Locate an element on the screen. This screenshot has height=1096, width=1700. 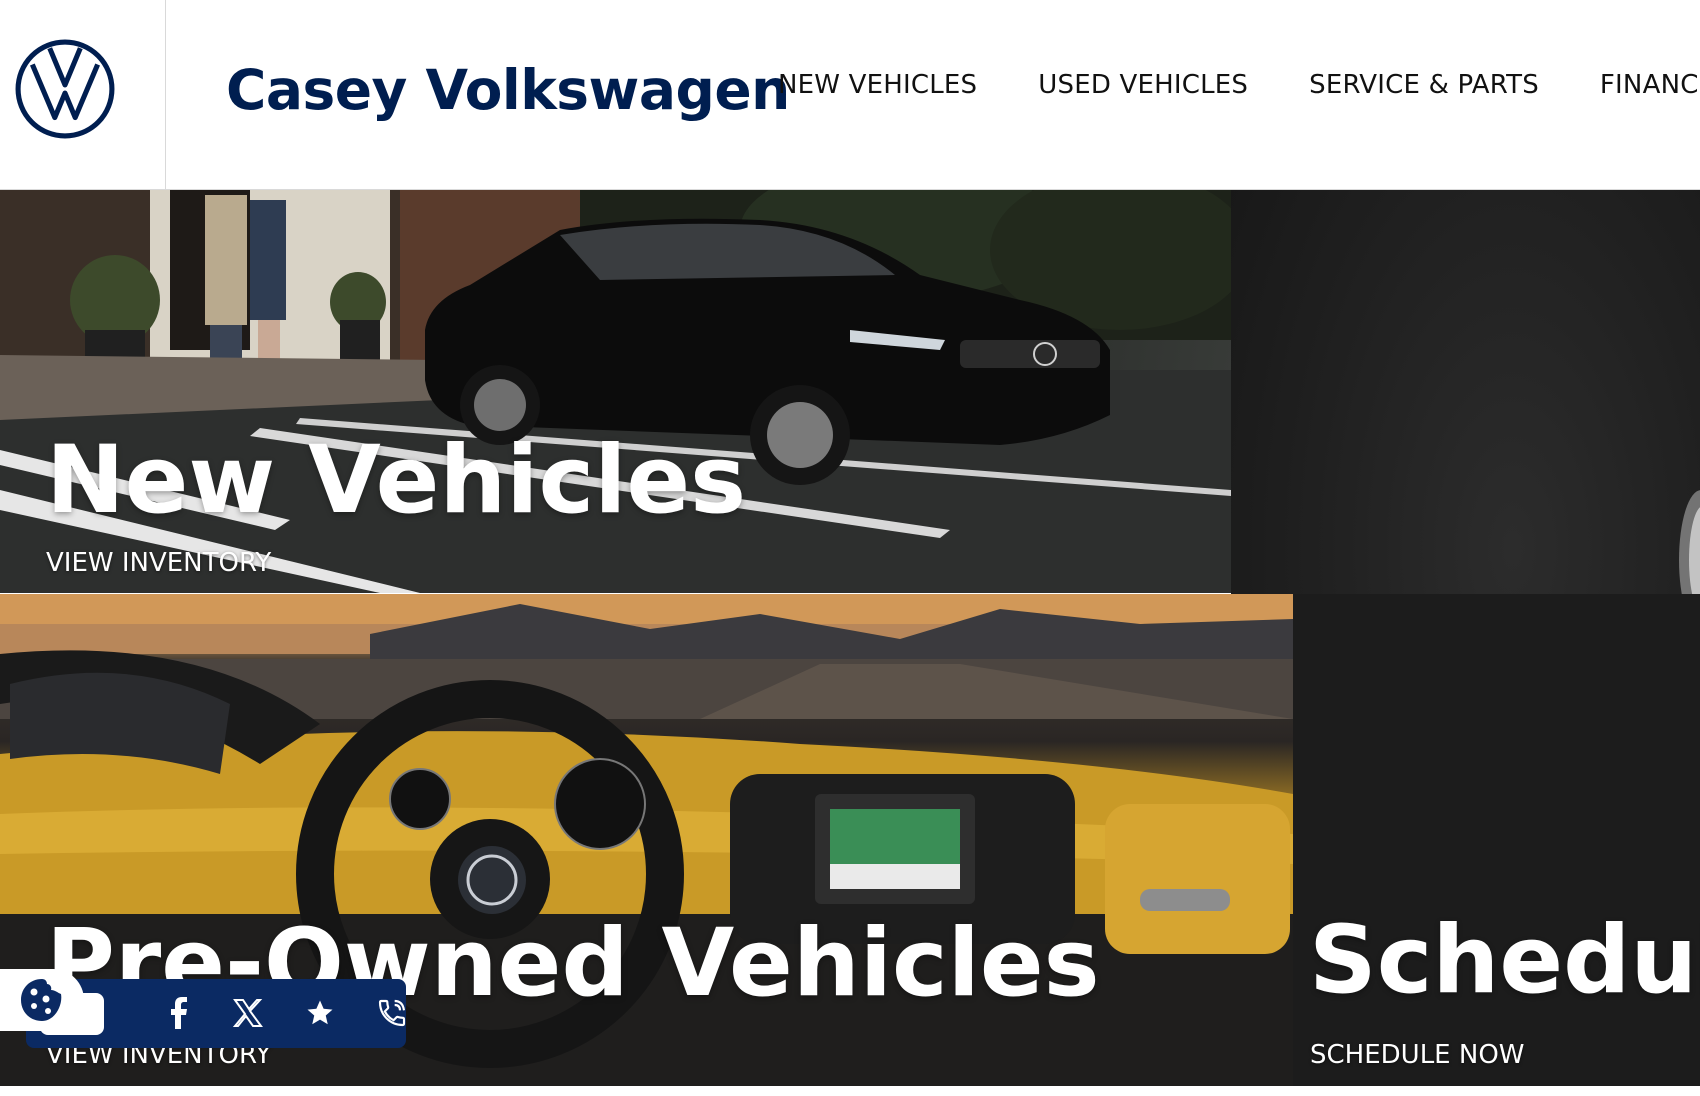
cookie-settings-button is located at coordinates (42, 1000).